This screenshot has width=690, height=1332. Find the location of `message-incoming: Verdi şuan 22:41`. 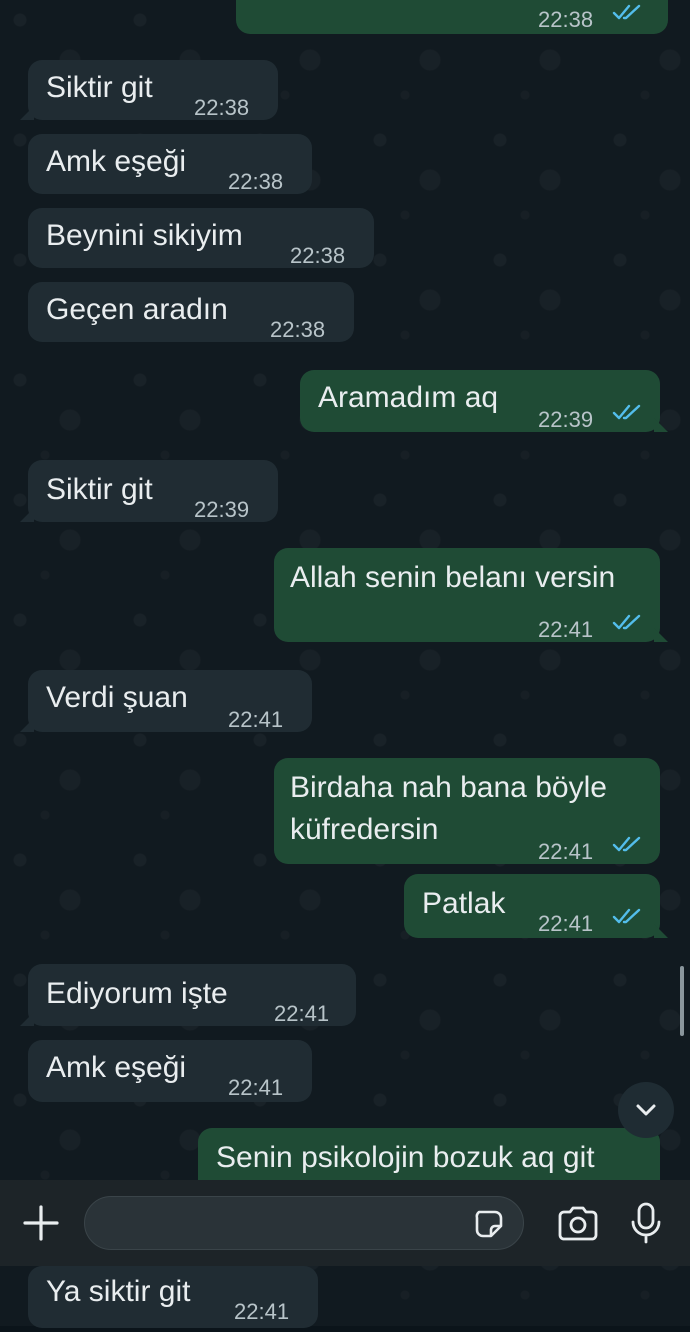

message-incoming: Verdi şuan 22:41 is located at coordinates (166, 701).